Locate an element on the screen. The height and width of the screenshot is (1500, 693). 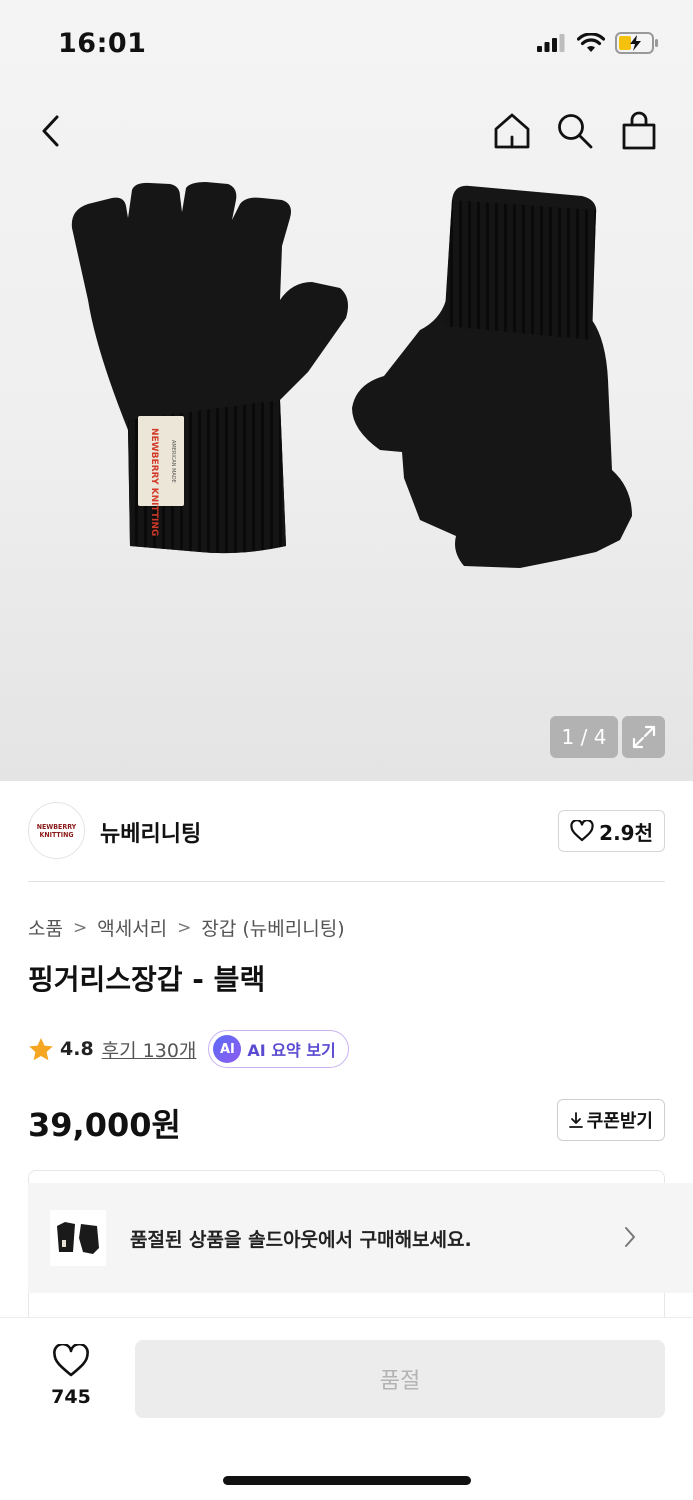
cart-button is located at coordinates (639, 131).